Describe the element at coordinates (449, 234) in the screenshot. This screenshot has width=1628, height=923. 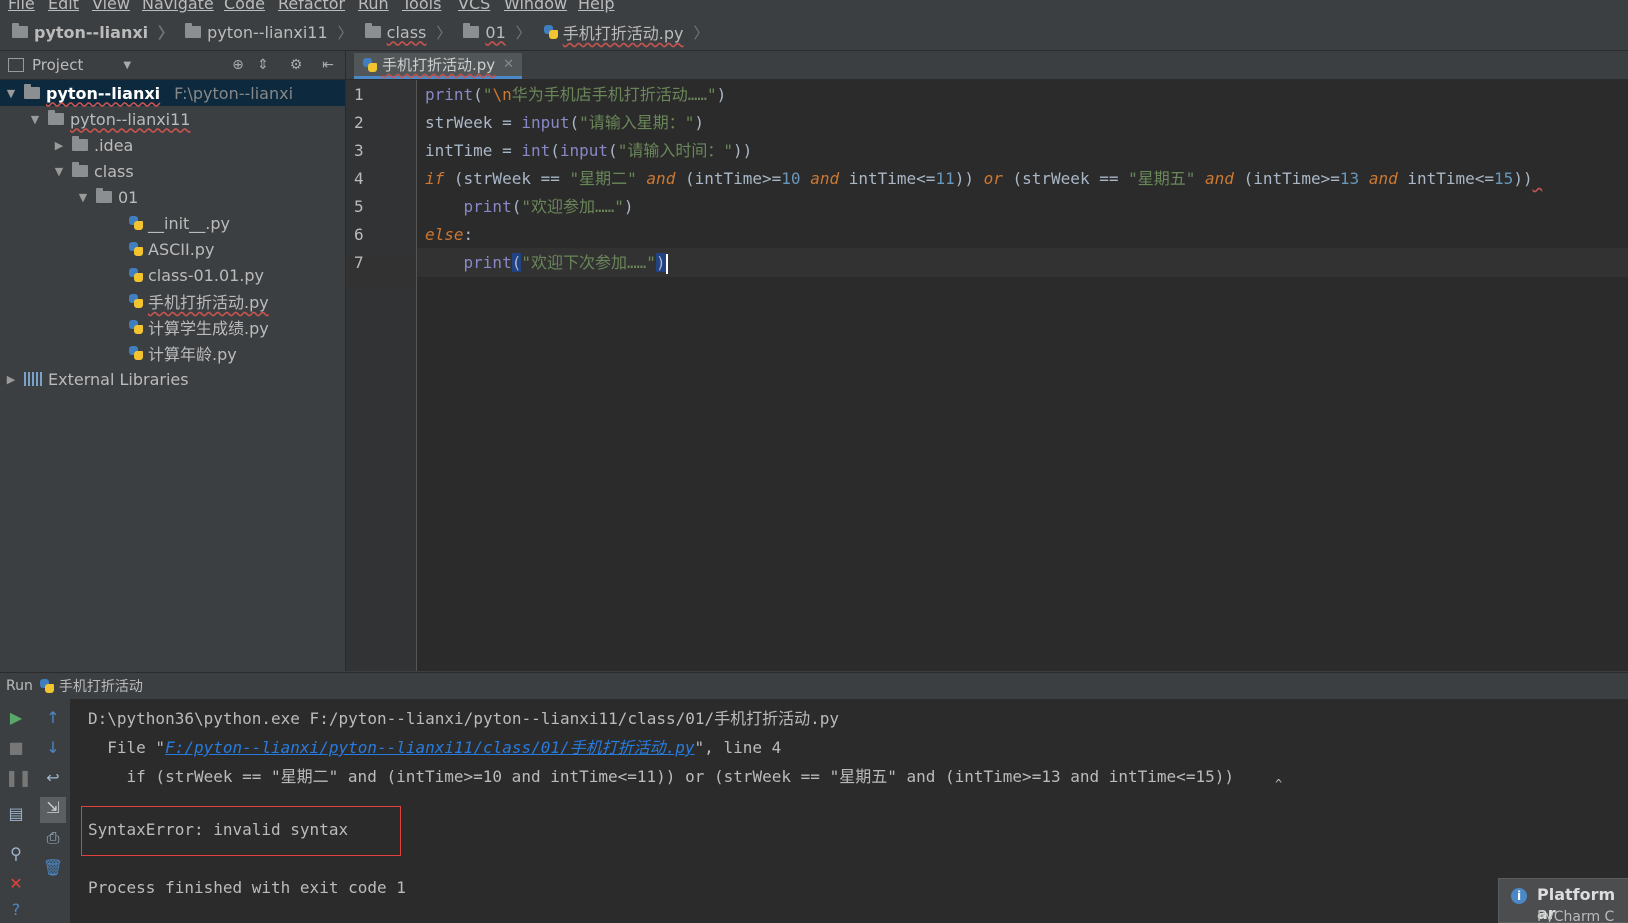
I see `code-line-6: else:` at that location.